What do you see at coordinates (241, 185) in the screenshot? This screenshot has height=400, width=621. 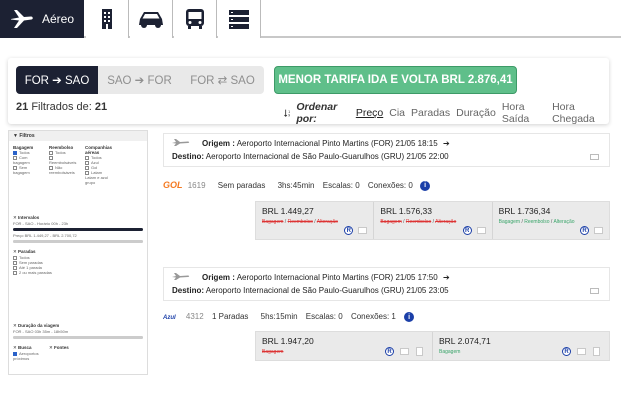 I see `stops-text: Sem paradas` at bounding box center [241, 185].